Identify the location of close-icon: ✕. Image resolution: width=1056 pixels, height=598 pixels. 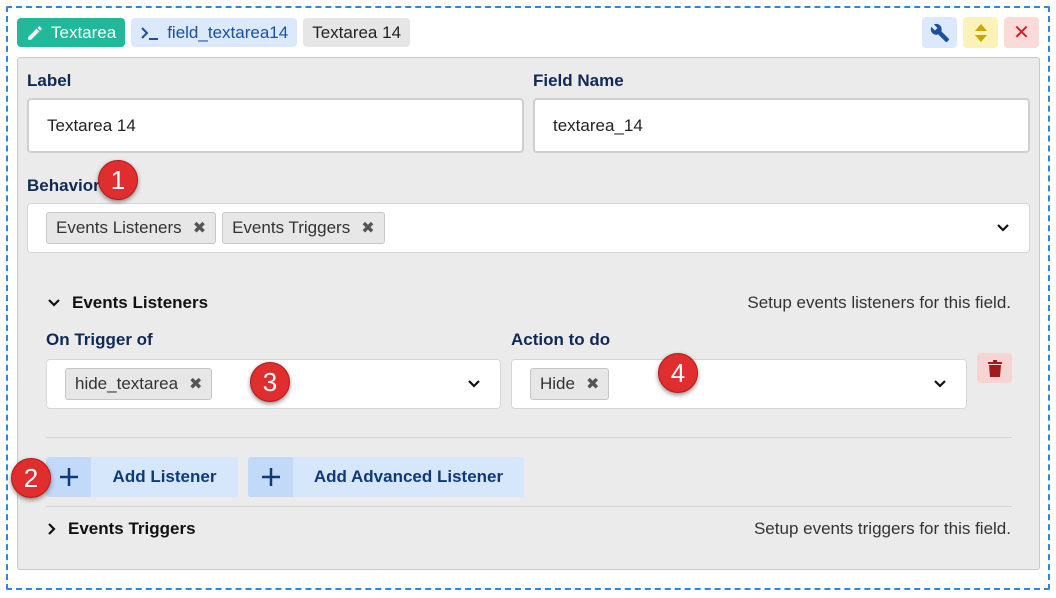
(1021, 33).